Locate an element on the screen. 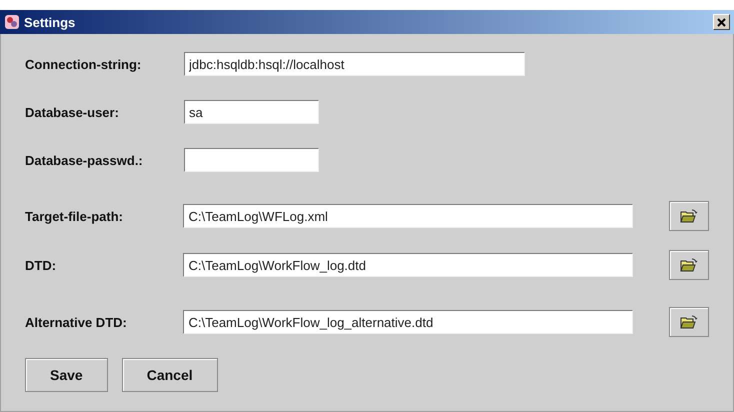  input-field: jdbc:hsqldb:hsql://localhost is located at coordinates (354, 64).